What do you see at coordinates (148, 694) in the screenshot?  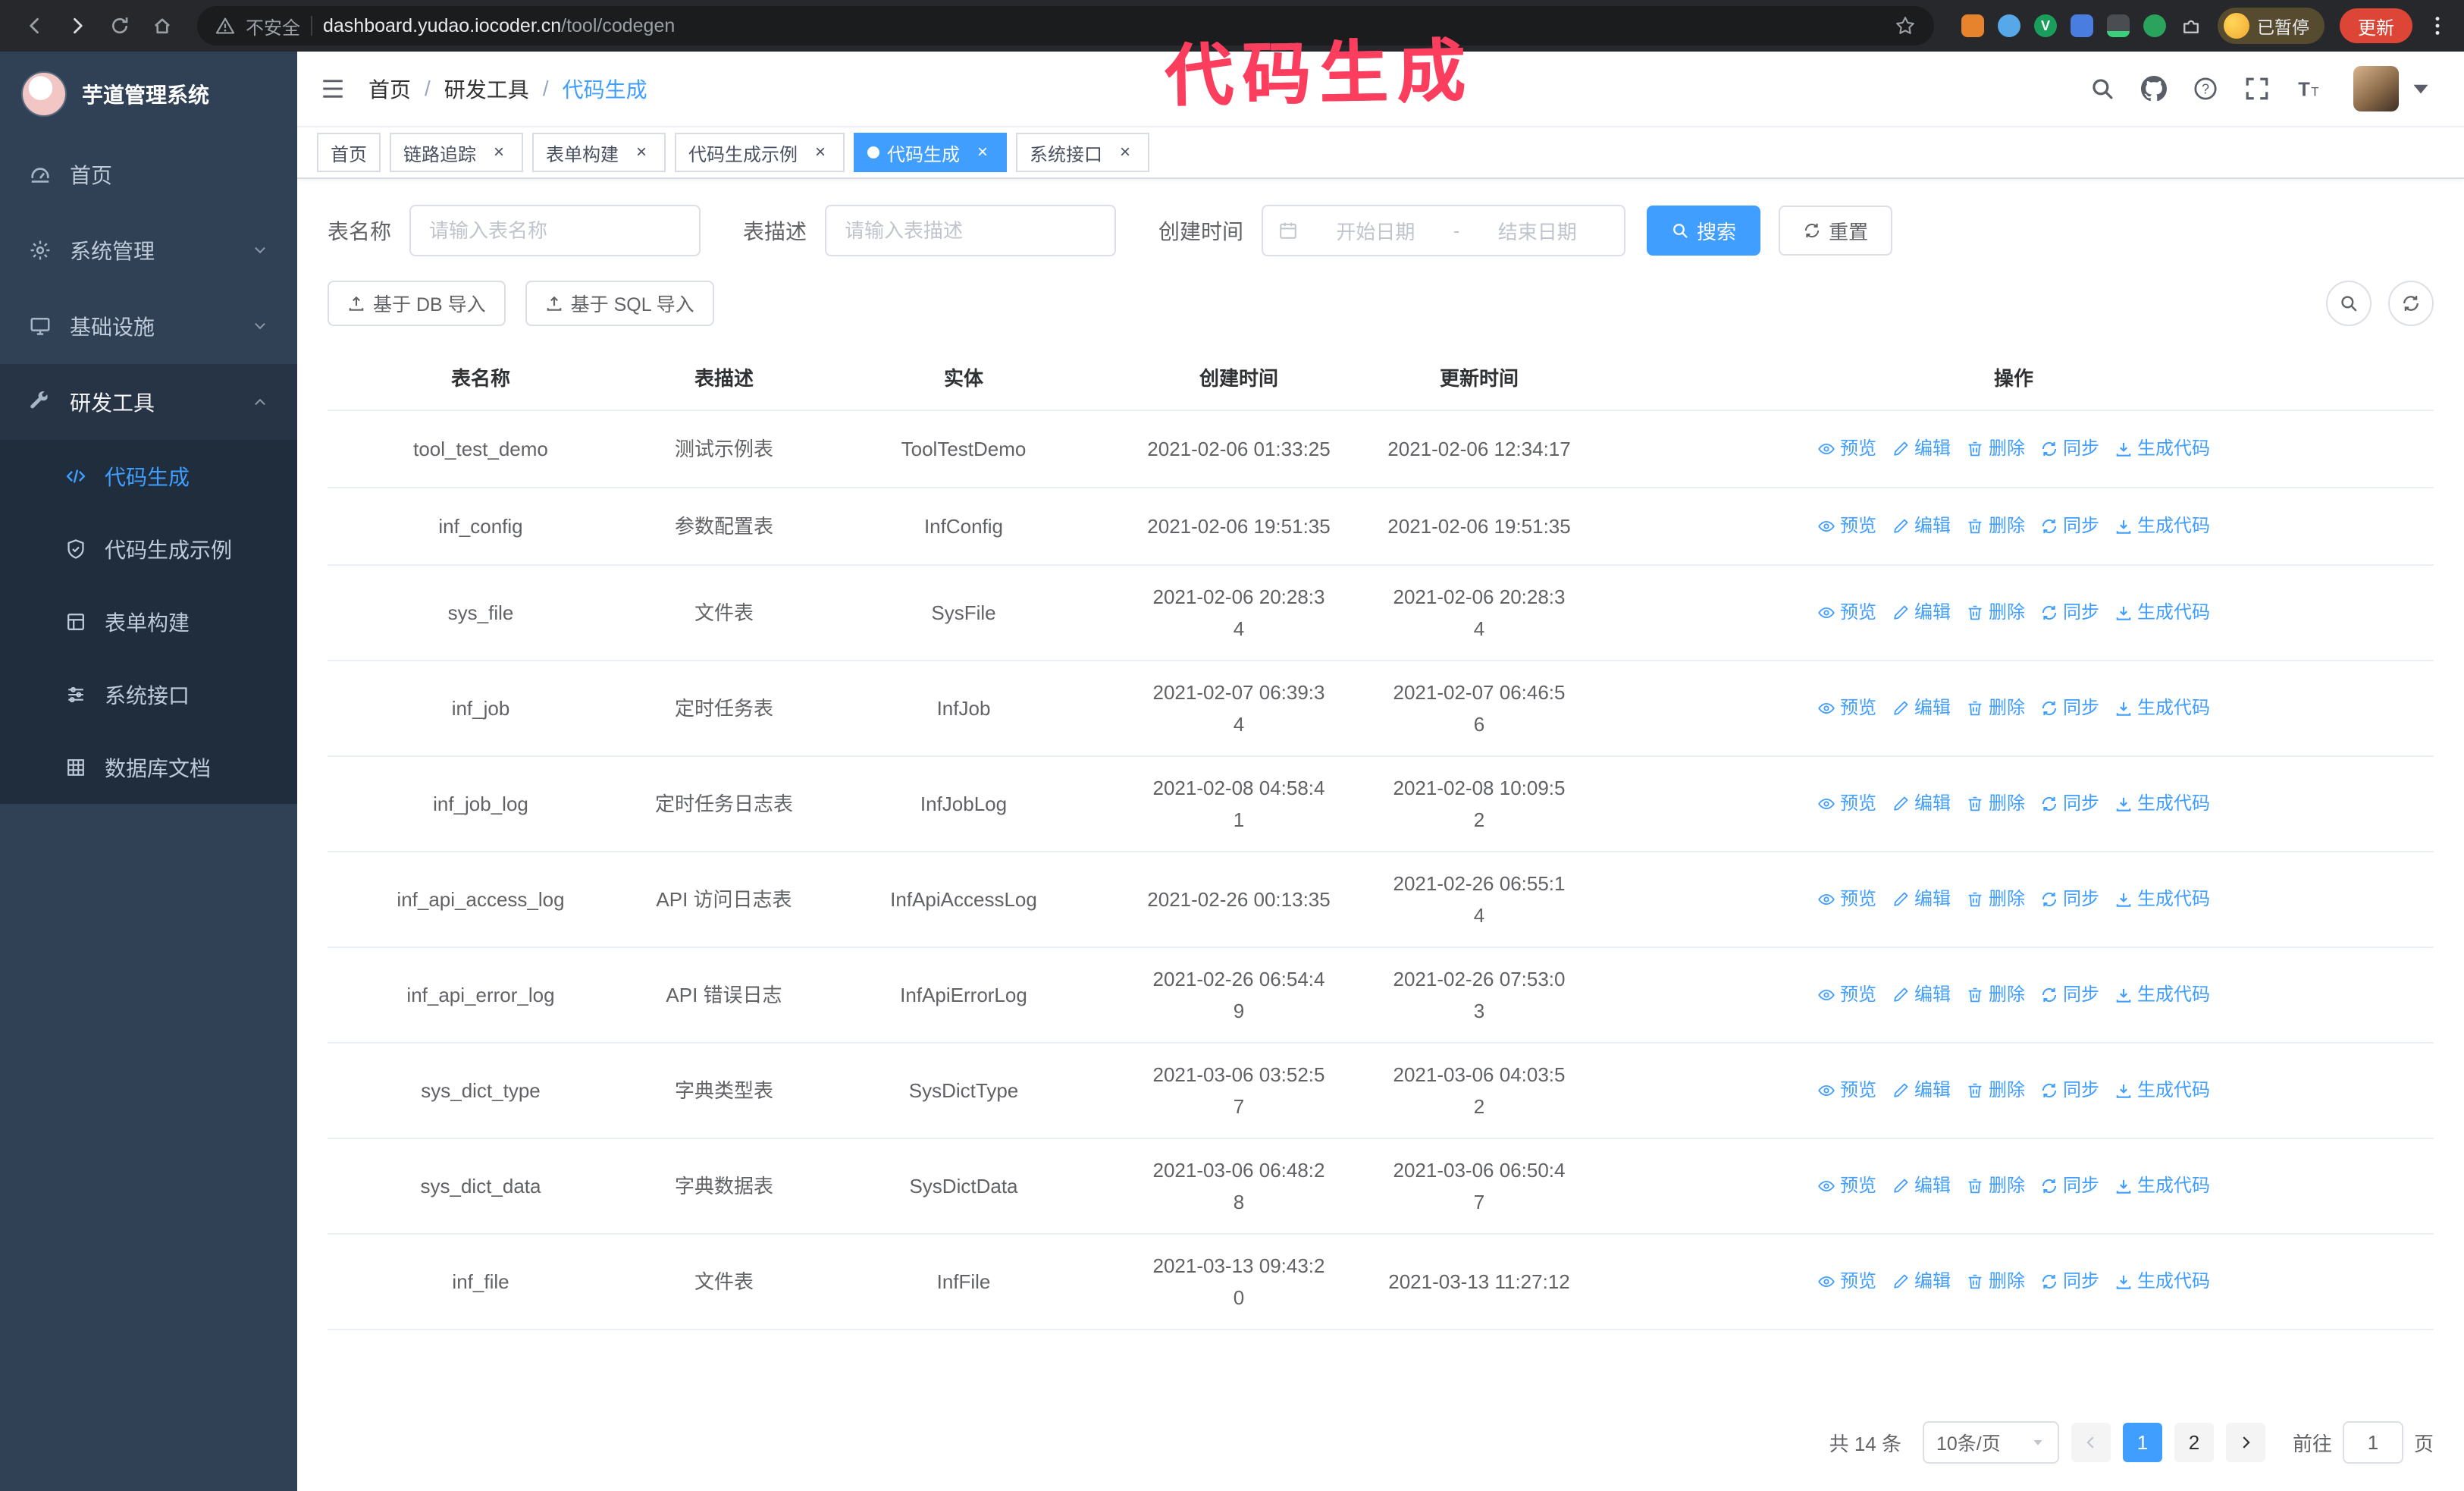 I see `sidebar-subitem-3: 系统接口` at bounding box center [148, 694].